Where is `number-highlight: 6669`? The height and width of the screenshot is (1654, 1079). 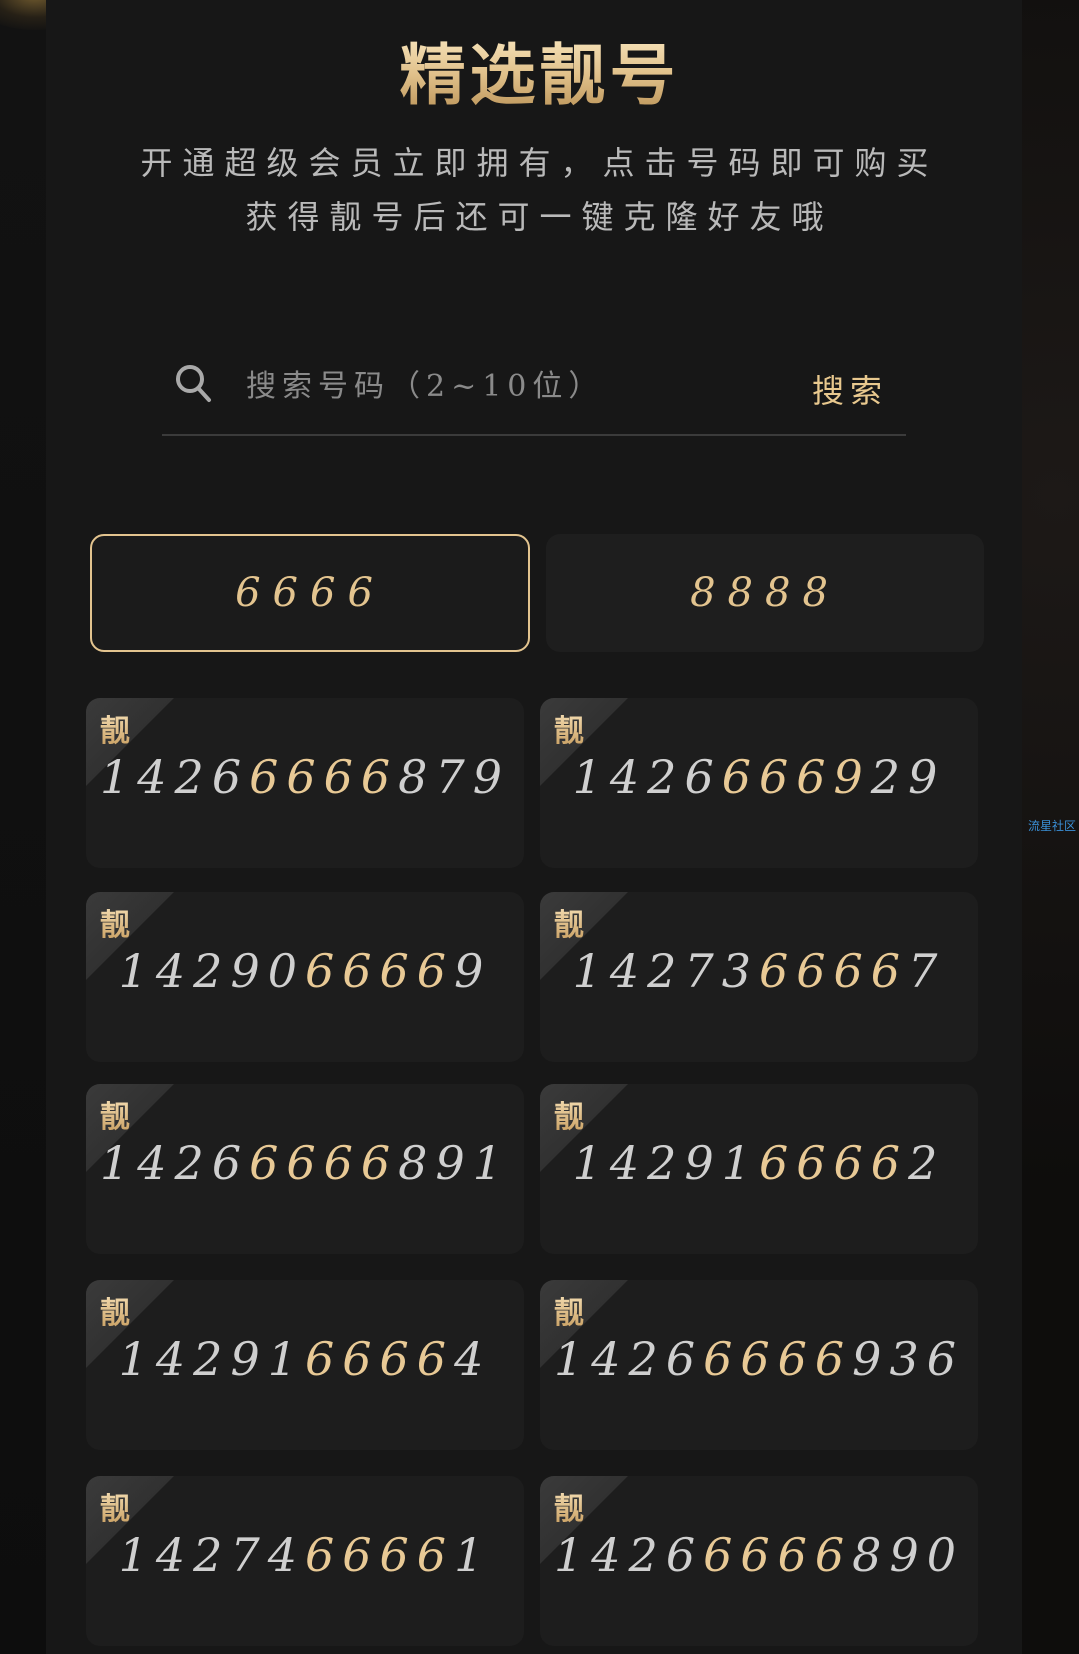
number-highlight: 6669 is located at coordinates (796, 777).